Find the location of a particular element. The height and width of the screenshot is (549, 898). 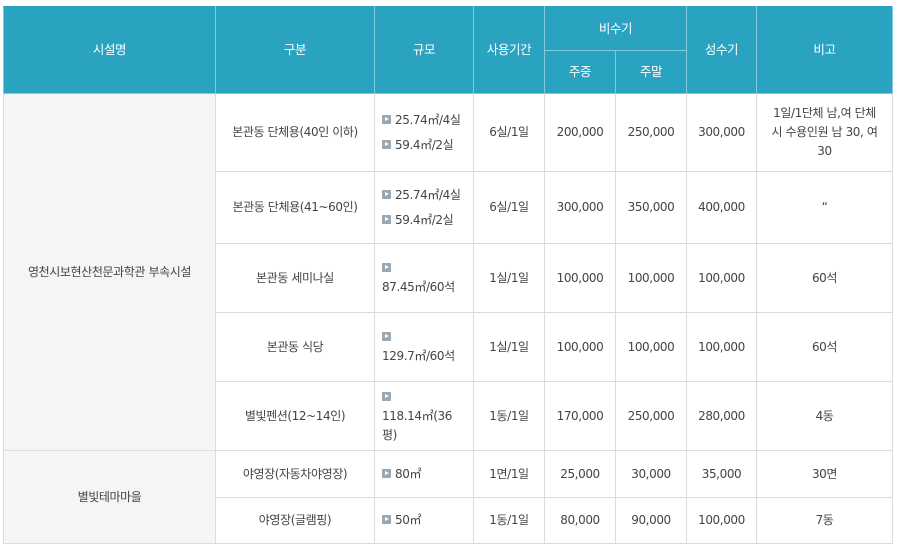

note-cell: 4동 is located at coordinates (824, 416).